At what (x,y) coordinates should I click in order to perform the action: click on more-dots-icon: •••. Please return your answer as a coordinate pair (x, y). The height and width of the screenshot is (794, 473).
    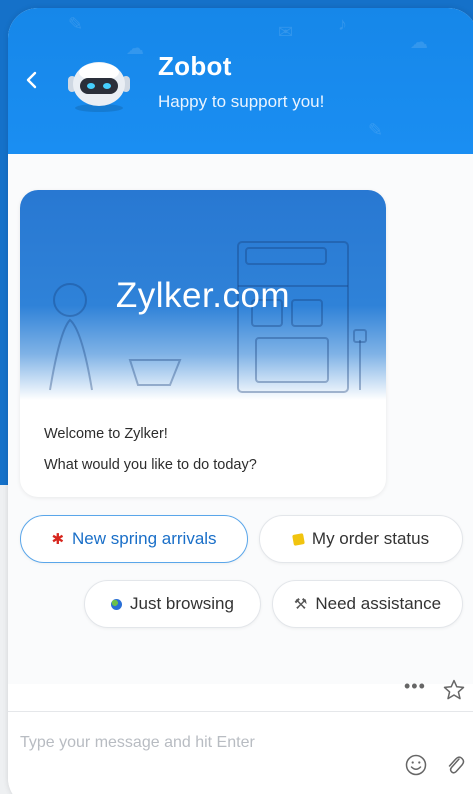
    Looking at the image, I should click on (415, 686).